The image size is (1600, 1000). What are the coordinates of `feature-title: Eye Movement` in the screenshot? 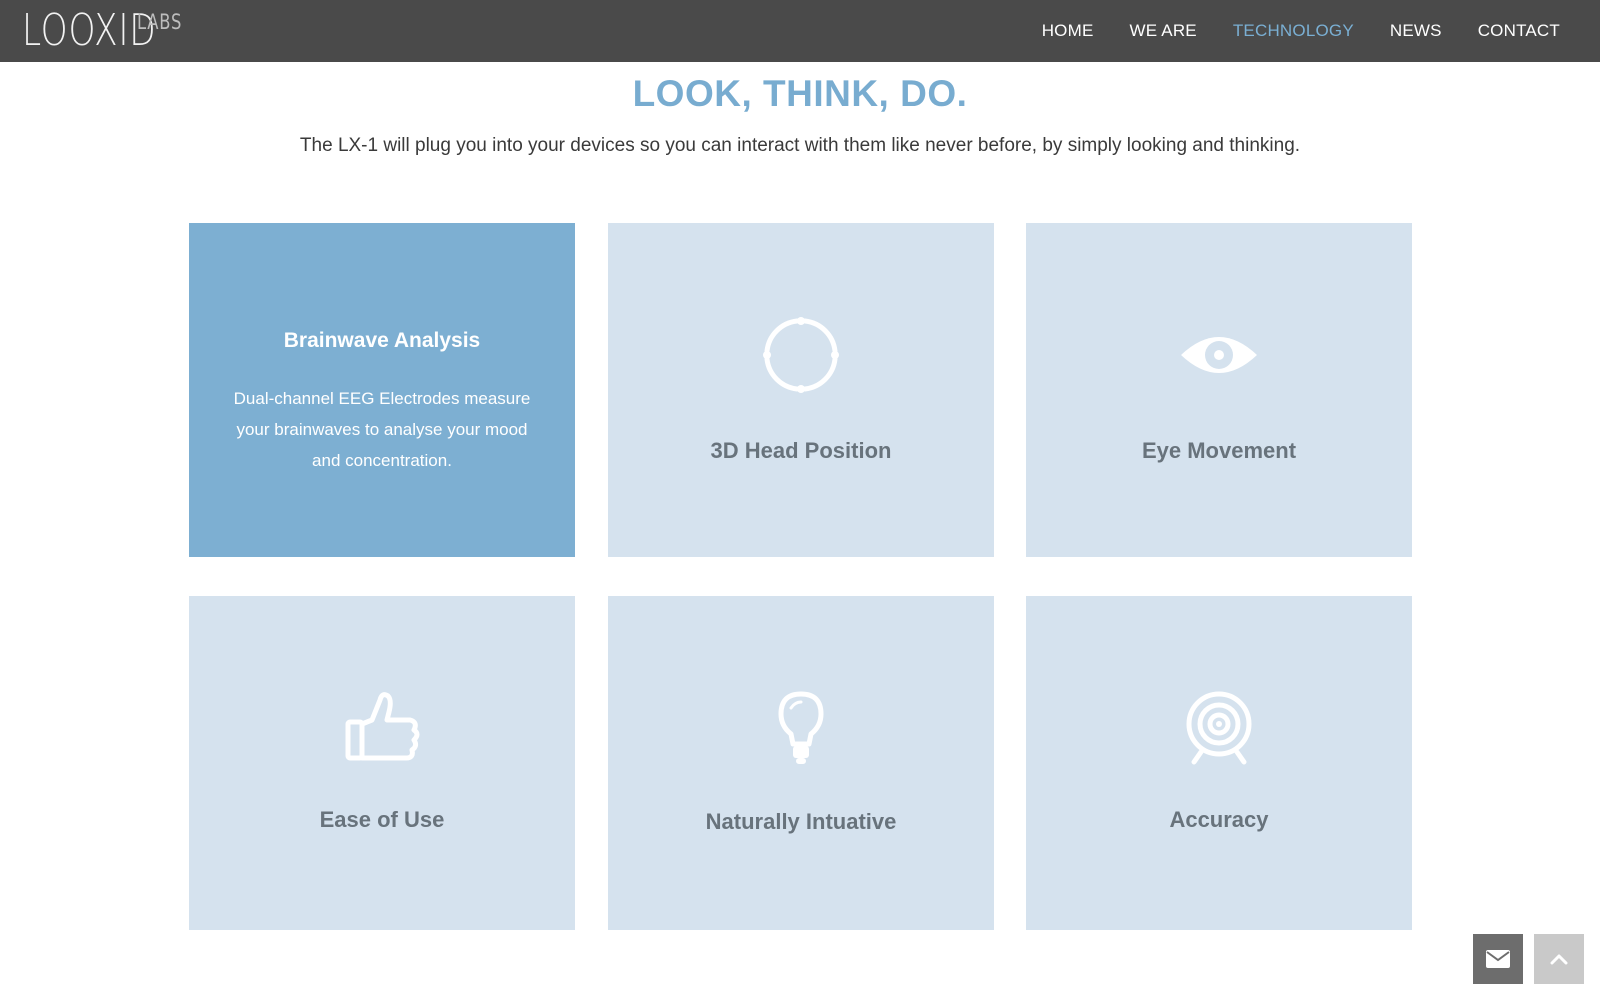 It's located at (1219, 450).